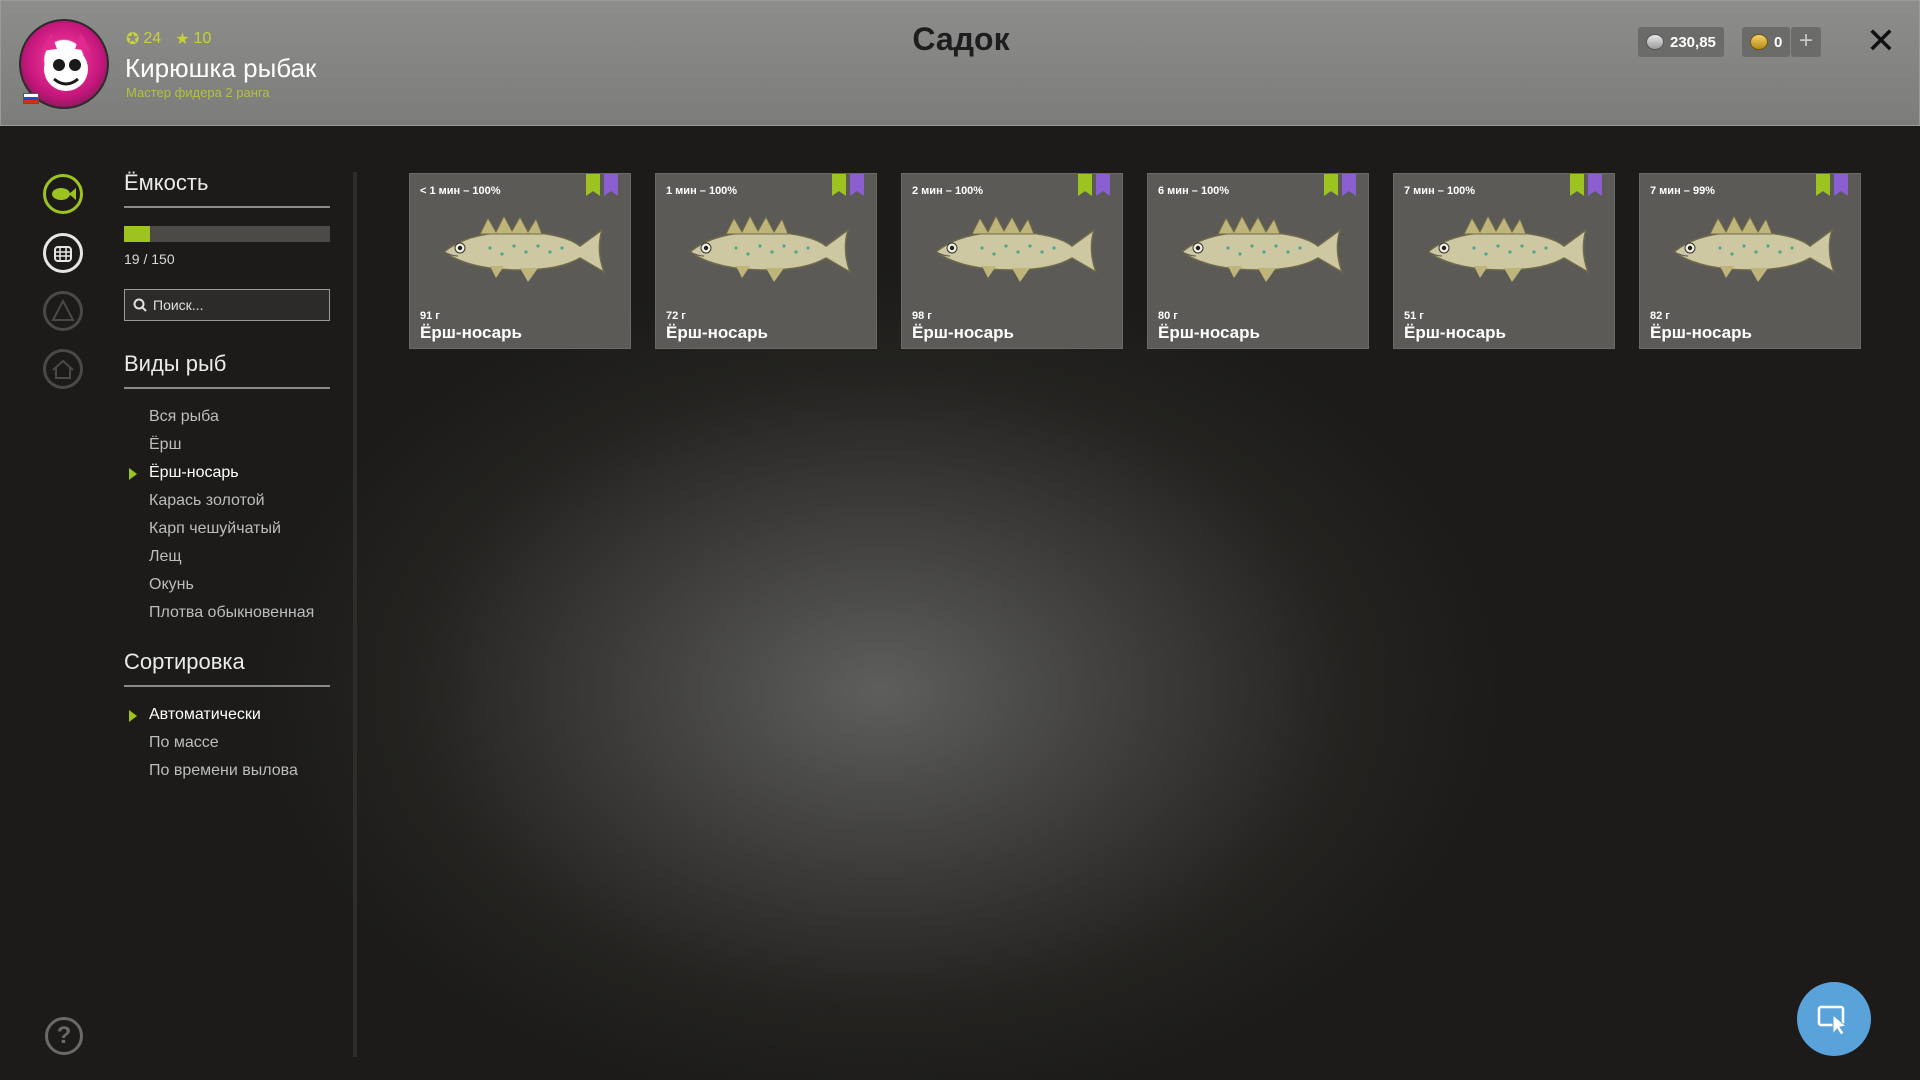  I want to click on tackle-icon, so click(63, 311).